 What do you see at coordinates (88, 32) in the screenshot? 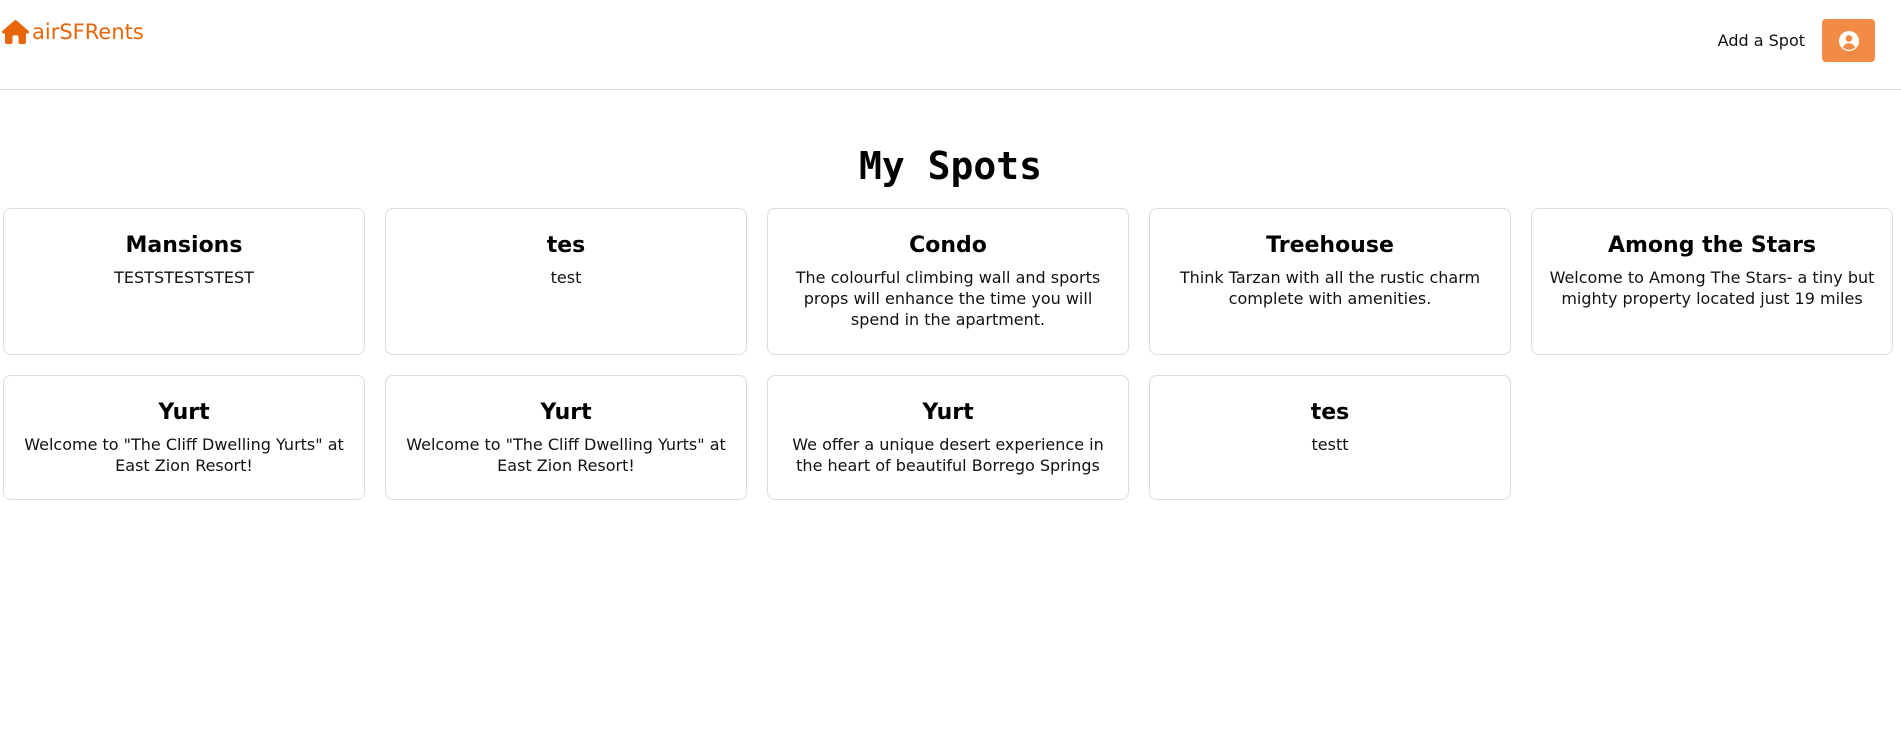
I see `brand-name: airSFRents` at bounding box center [88, 32].